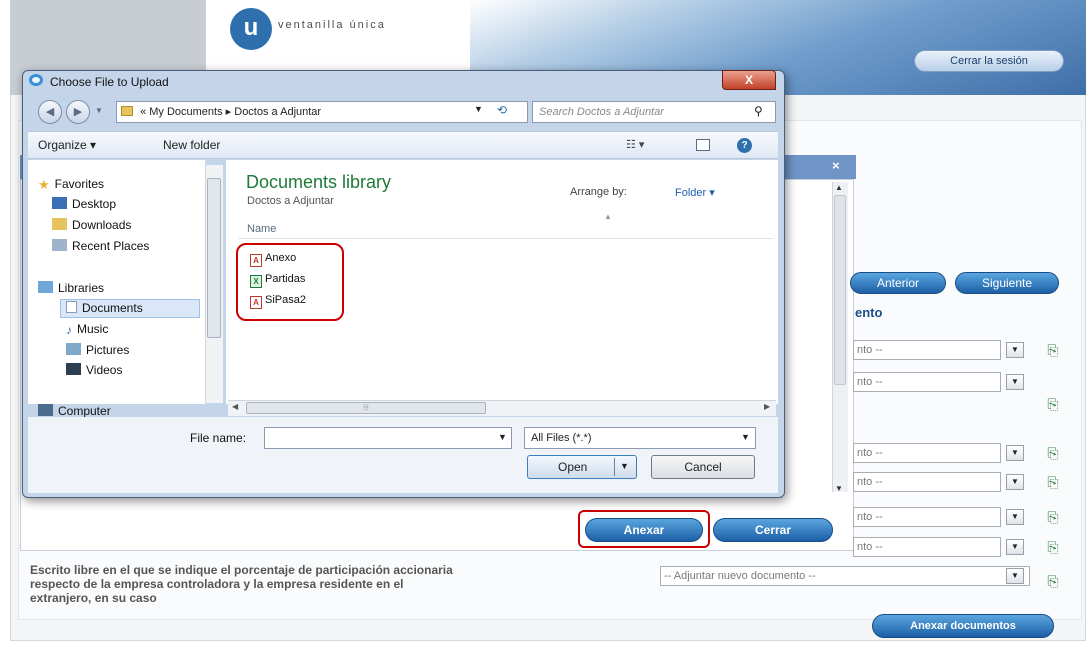 This screenshot has width=1092, height=647. Describe the element at coordinates (767, 406) in the screenshot. I see `scroll-right-icon: ▶` at that location.